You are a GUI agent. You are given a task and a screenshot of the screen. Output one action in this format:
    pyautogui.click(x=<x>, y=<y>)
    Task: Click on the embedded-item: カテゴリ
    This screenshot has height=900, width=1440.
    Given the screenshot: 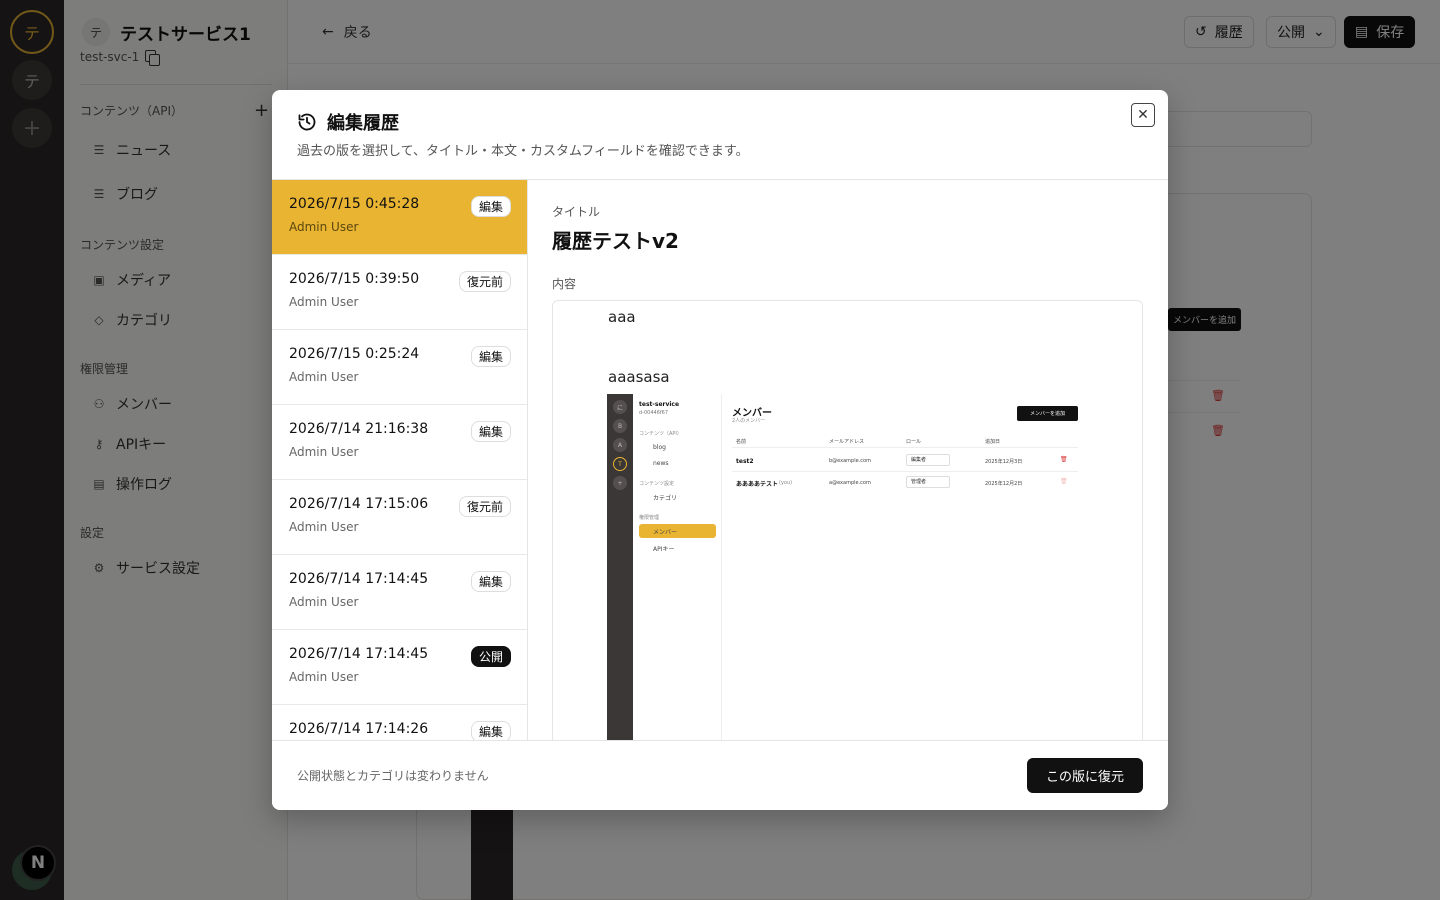 What is the action you would take?
    pyautogui.click(x=665, y=498)
    